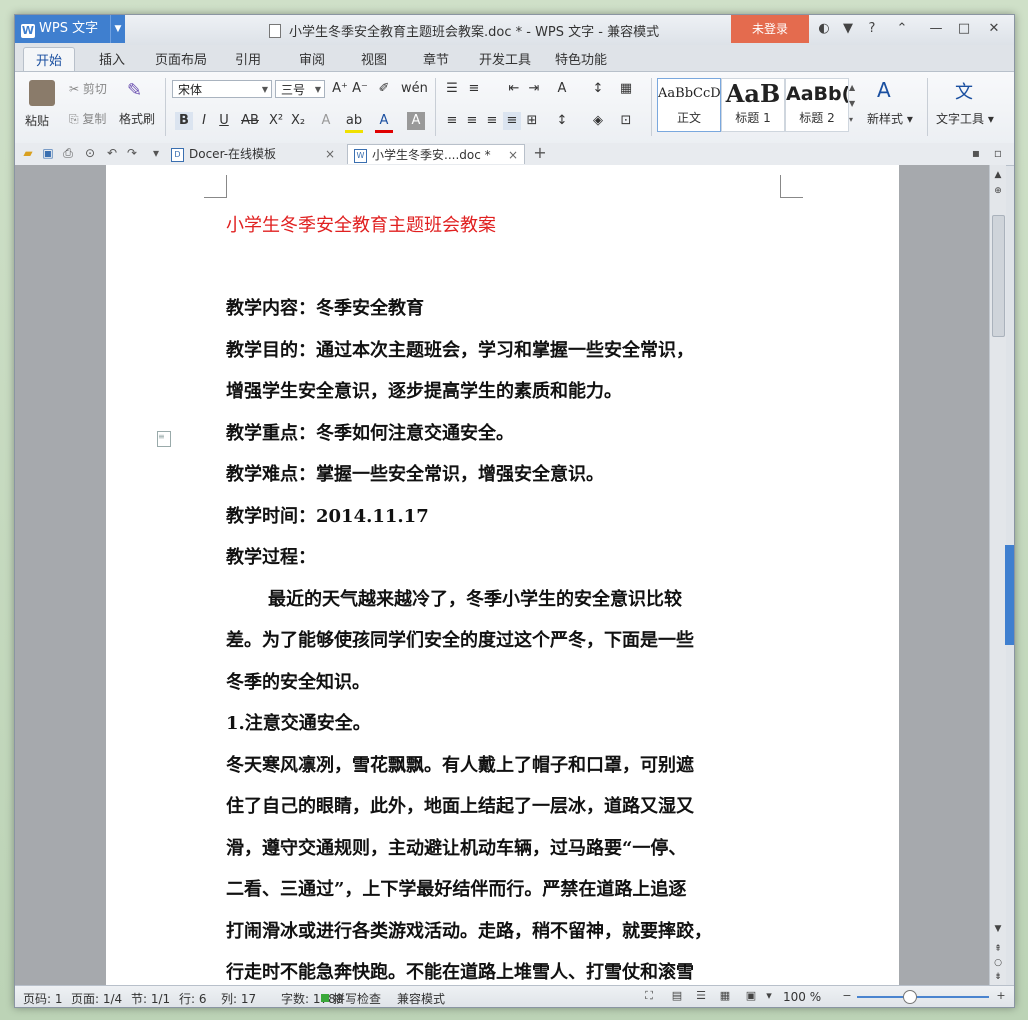  I want to click on login-button: 未登录, so click(770, 29).